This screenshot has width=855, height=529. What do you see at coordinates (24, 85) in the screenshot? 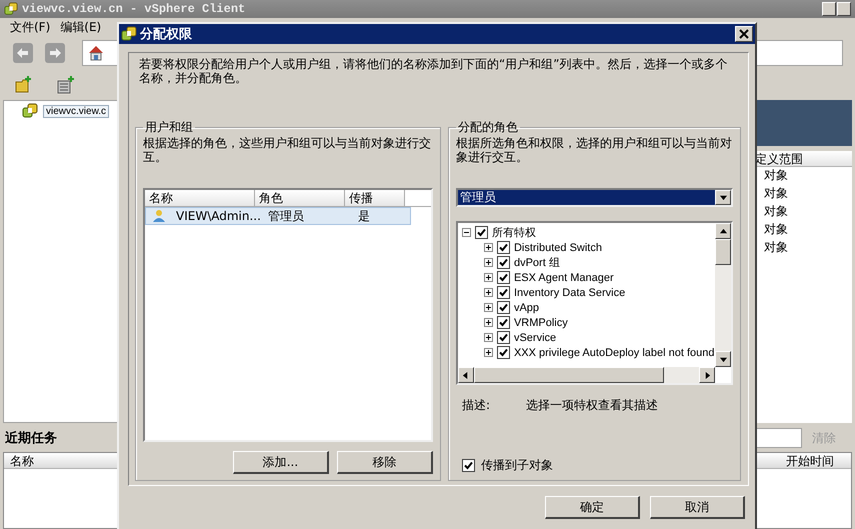
I see `new-folder-icon` at bounding box center [24, 85].